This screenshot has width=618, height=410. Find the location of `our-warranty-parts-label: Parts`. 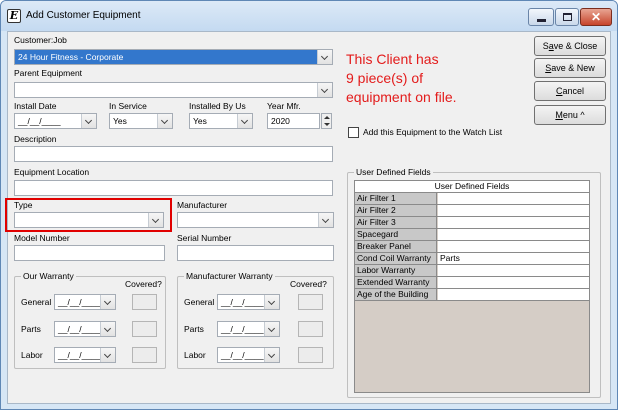

our-warranty-parts-label: Parts is located at coordinates (31, 329).